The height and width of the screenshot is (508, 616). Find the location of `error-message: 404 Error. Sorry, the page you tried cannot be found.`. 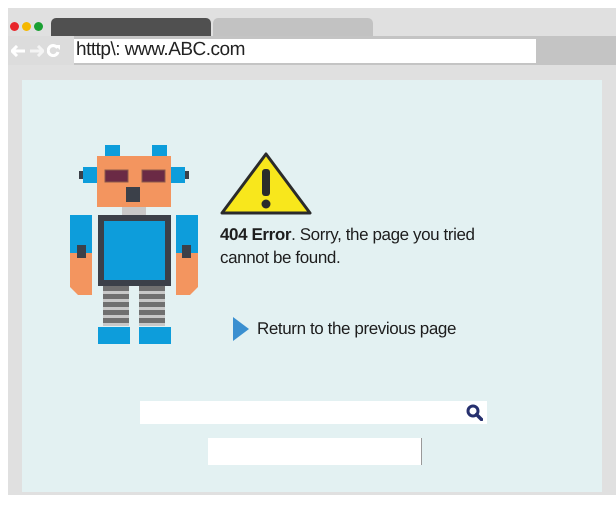

error-message: 404 Error. Sorry, the page you tried cannot be found. is located at coordinates (348, 246).